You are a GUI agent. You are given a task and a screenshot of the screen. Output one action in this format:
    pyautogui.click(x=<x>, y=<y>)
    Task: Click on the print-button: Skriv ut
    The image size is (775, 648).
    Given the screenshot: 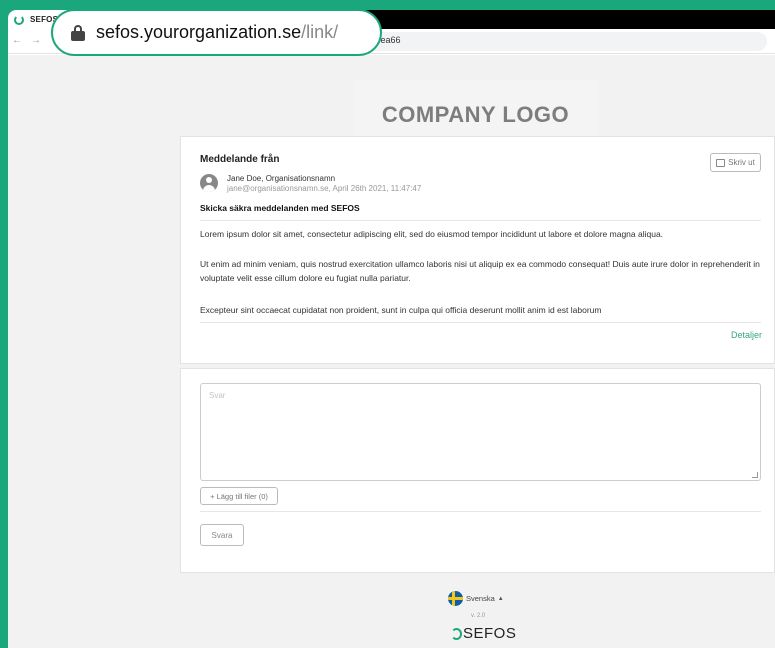 What is the action you would take?
    pyautogui.click(x=735, y=162)
    